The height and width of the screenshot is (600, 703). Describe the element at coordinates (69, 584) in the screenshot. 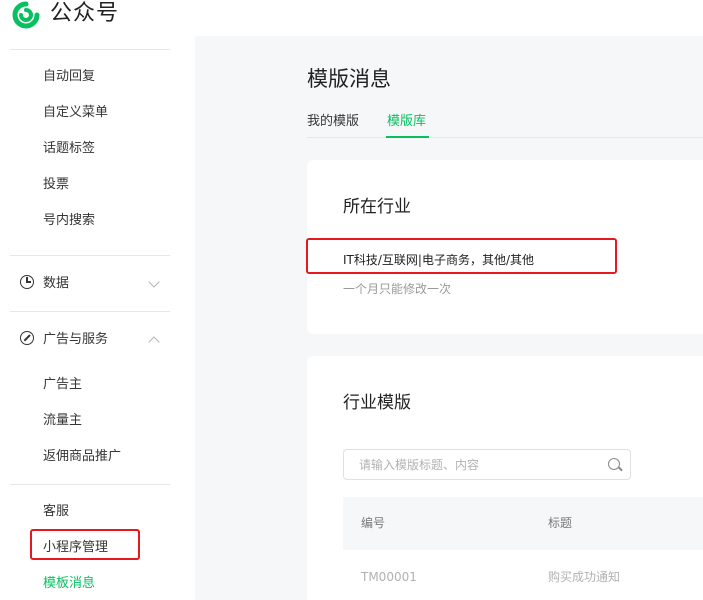

I see `sidebar-item-template-message: 模板消息` at that location.